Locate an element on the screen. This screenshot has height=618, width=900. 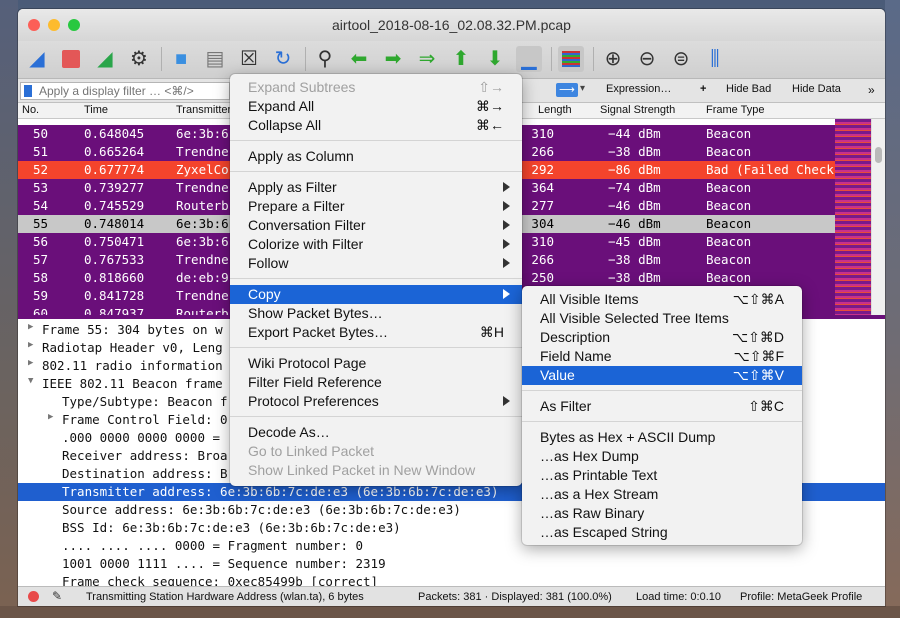
menu-item-export-packet-bytes: Export Packet Bytes… ⌘H is located at coordinates (376, 332).